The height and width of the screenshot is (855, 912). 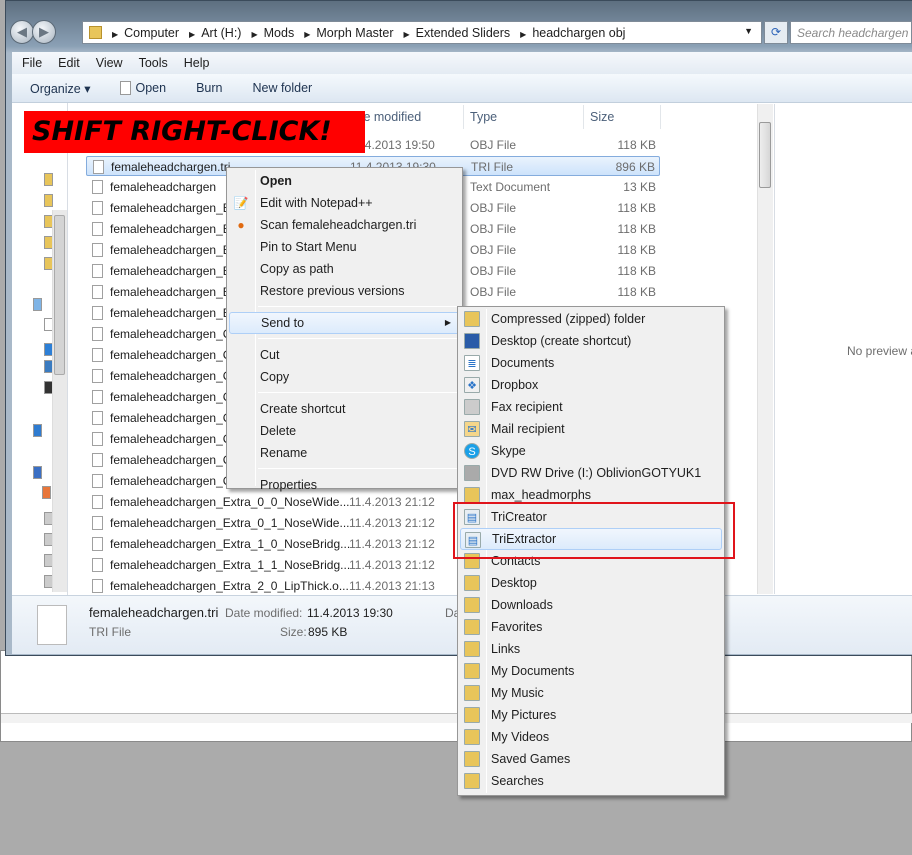 I want to click on burn-button: Burn, so click(x=209, y=88).